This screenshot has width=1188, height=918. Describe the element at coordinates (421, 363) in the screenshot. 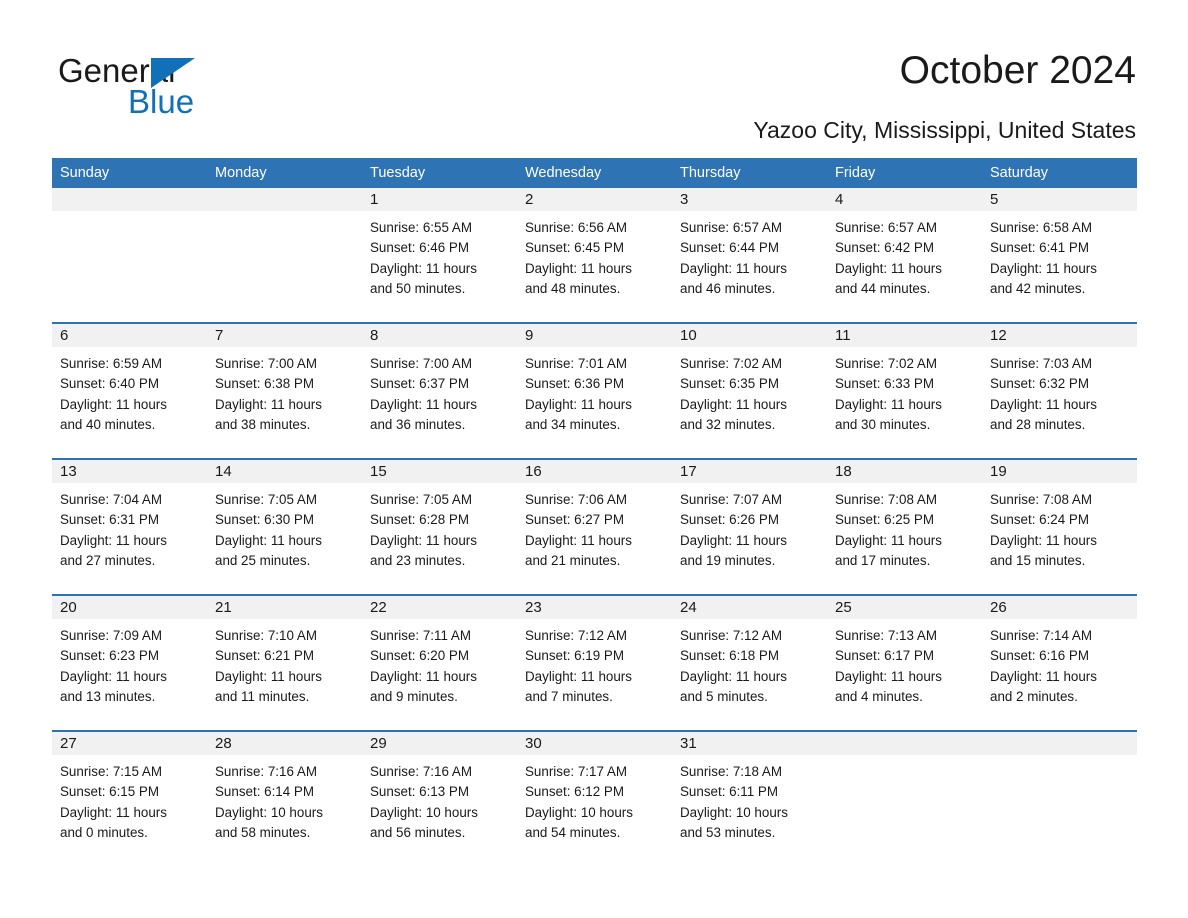

I see `sunrise-text: Sunrise: 7:00 AM` at that location.